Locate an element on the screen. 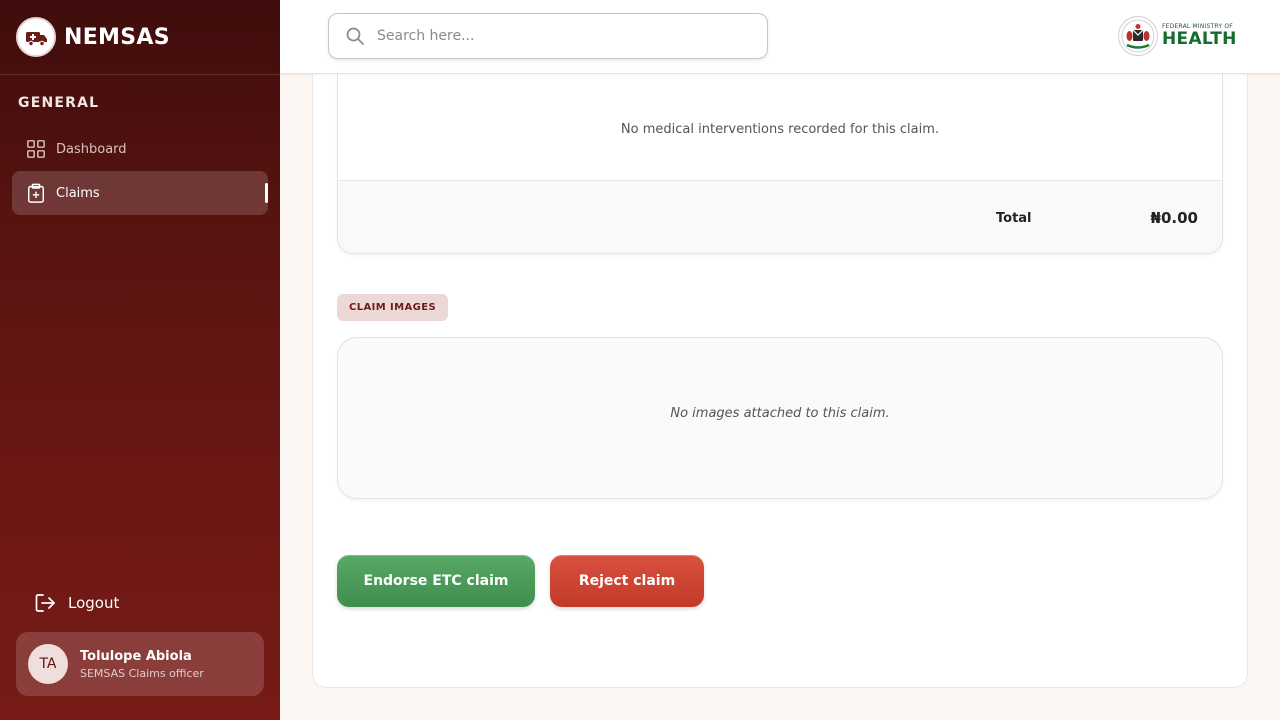 This screenshot has height=720, width=1280. ministry-big-text: HEALTH is located at coordinates (1199, 39).